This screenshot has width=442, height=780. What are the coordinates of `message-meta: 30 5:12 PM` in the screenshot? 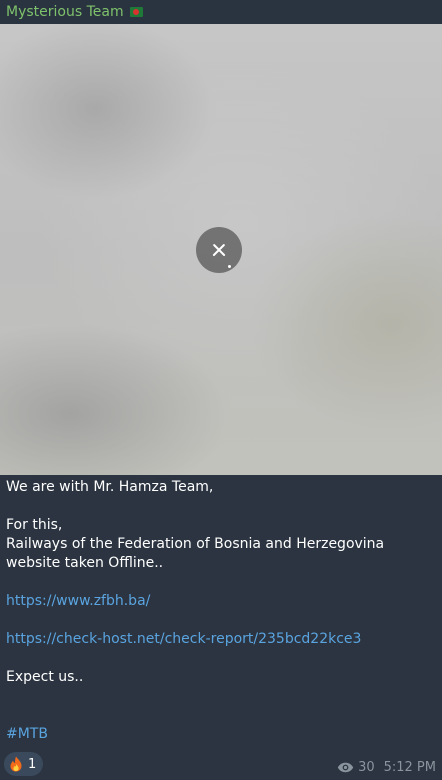 It's located at (386, 767).